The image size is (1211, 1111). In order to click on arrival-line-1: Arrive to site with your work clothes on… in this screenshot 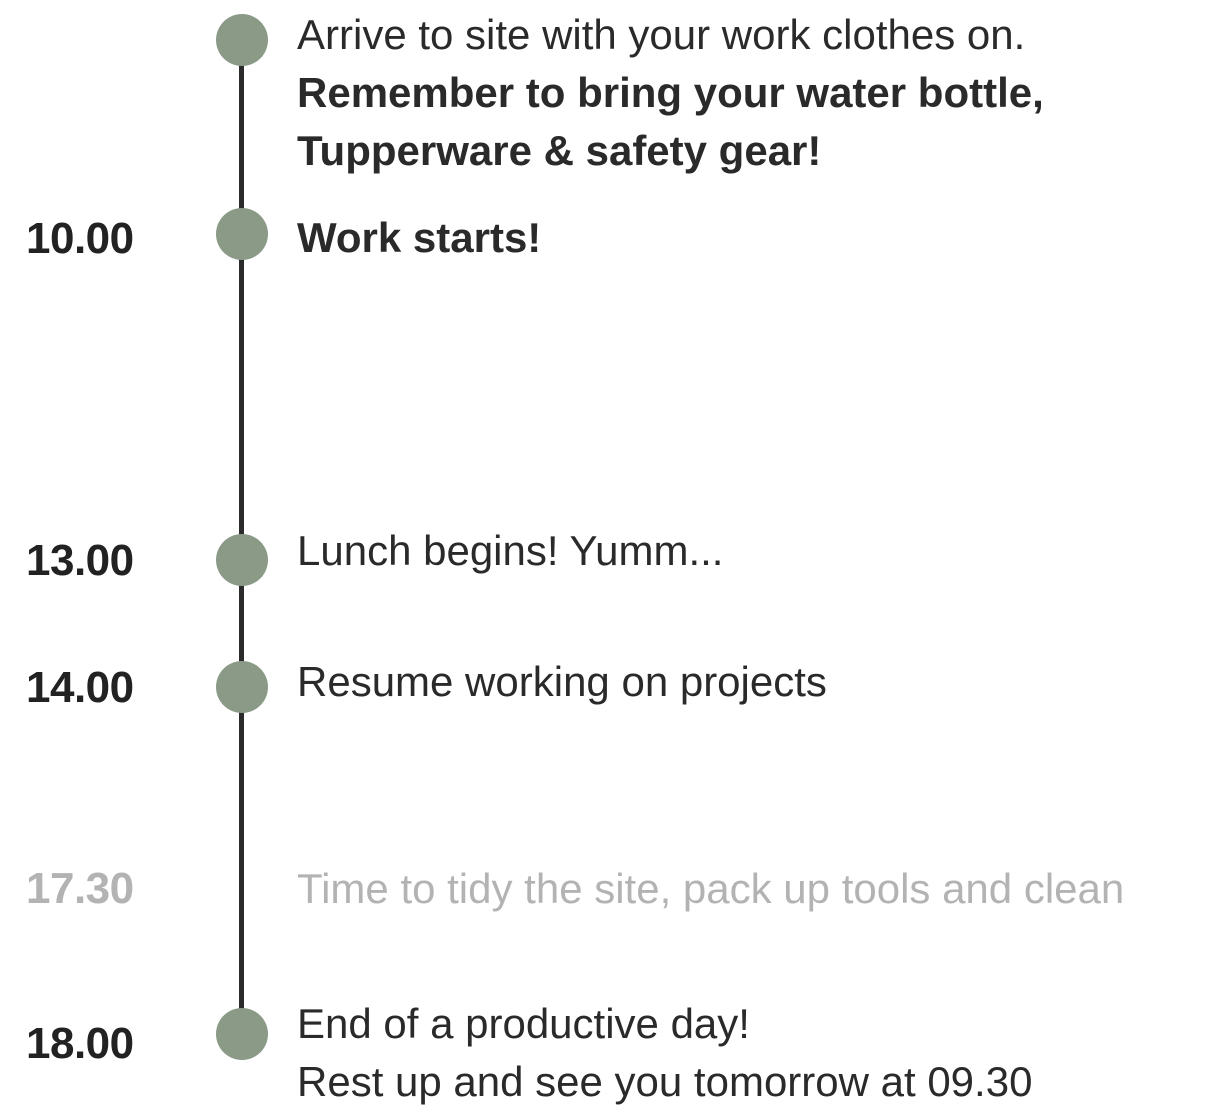, I will do `click(661, 34)`.